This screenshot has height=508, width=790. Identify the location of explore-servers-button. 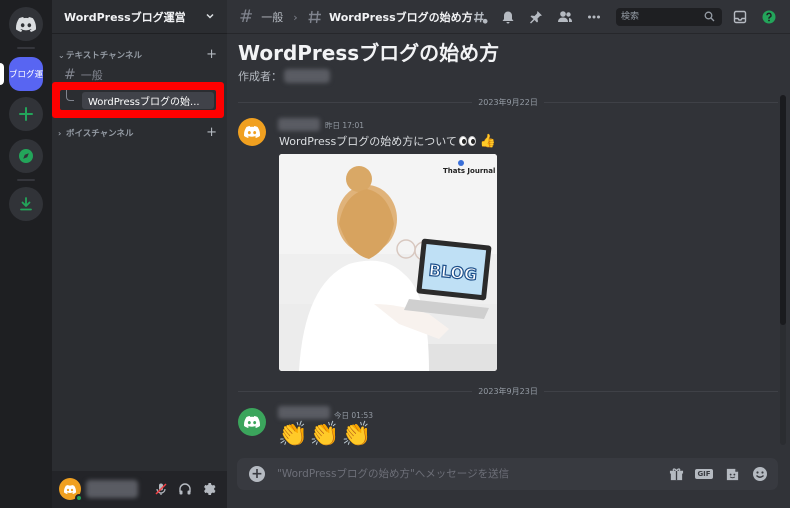
(26, 156).